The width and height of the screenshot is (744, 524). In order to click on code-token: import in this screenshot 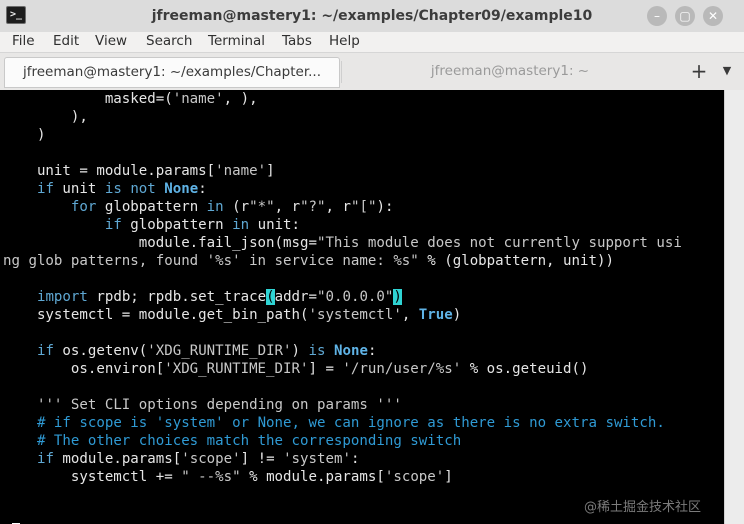, I will do `click(62, 297)`.